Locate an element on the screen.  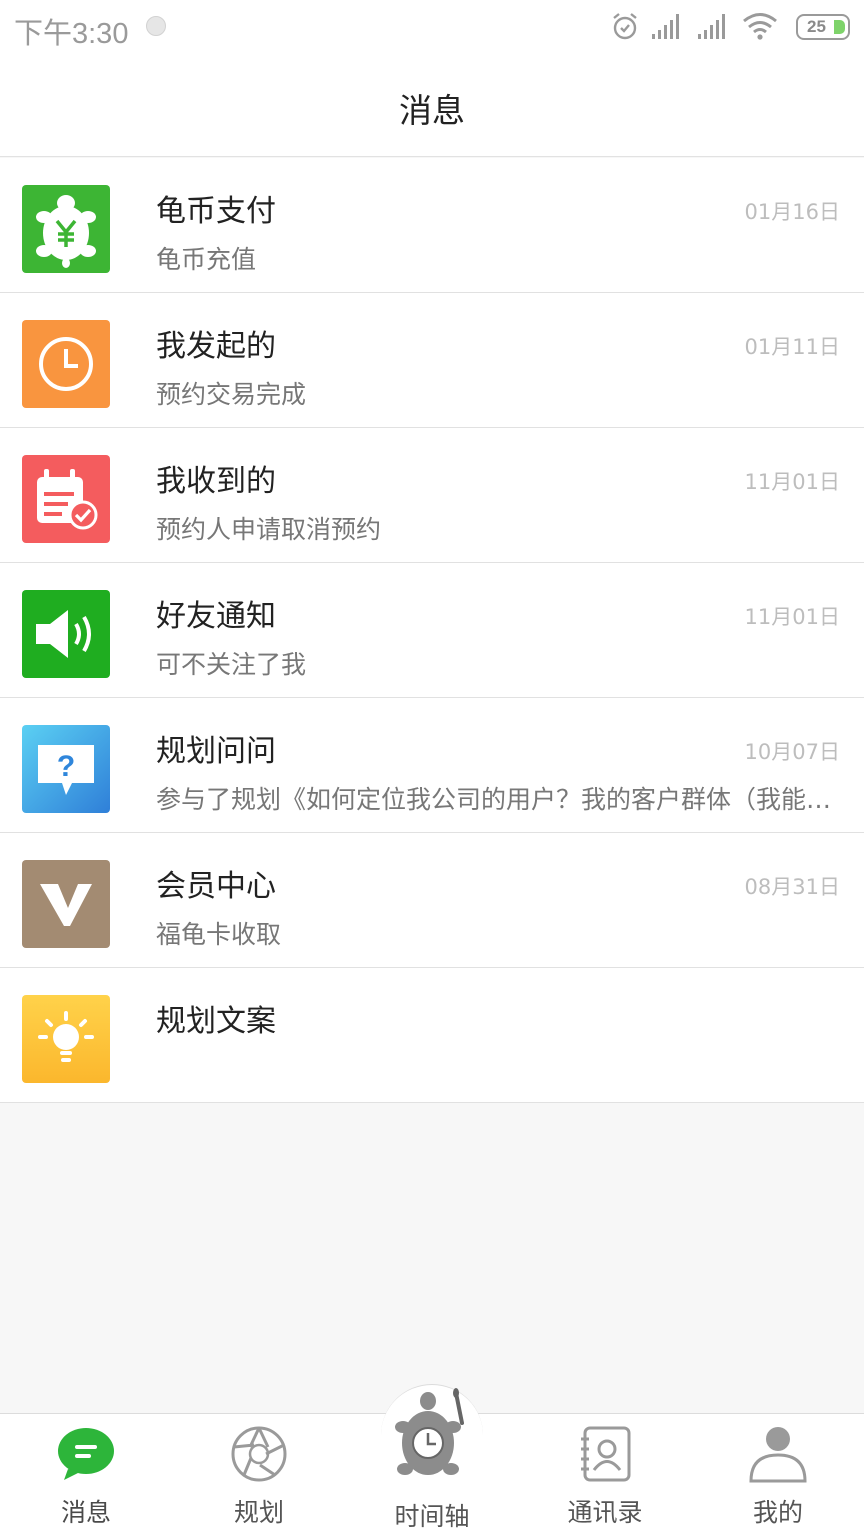
turtle-yuan-icon is located at coordinates (66, 229).